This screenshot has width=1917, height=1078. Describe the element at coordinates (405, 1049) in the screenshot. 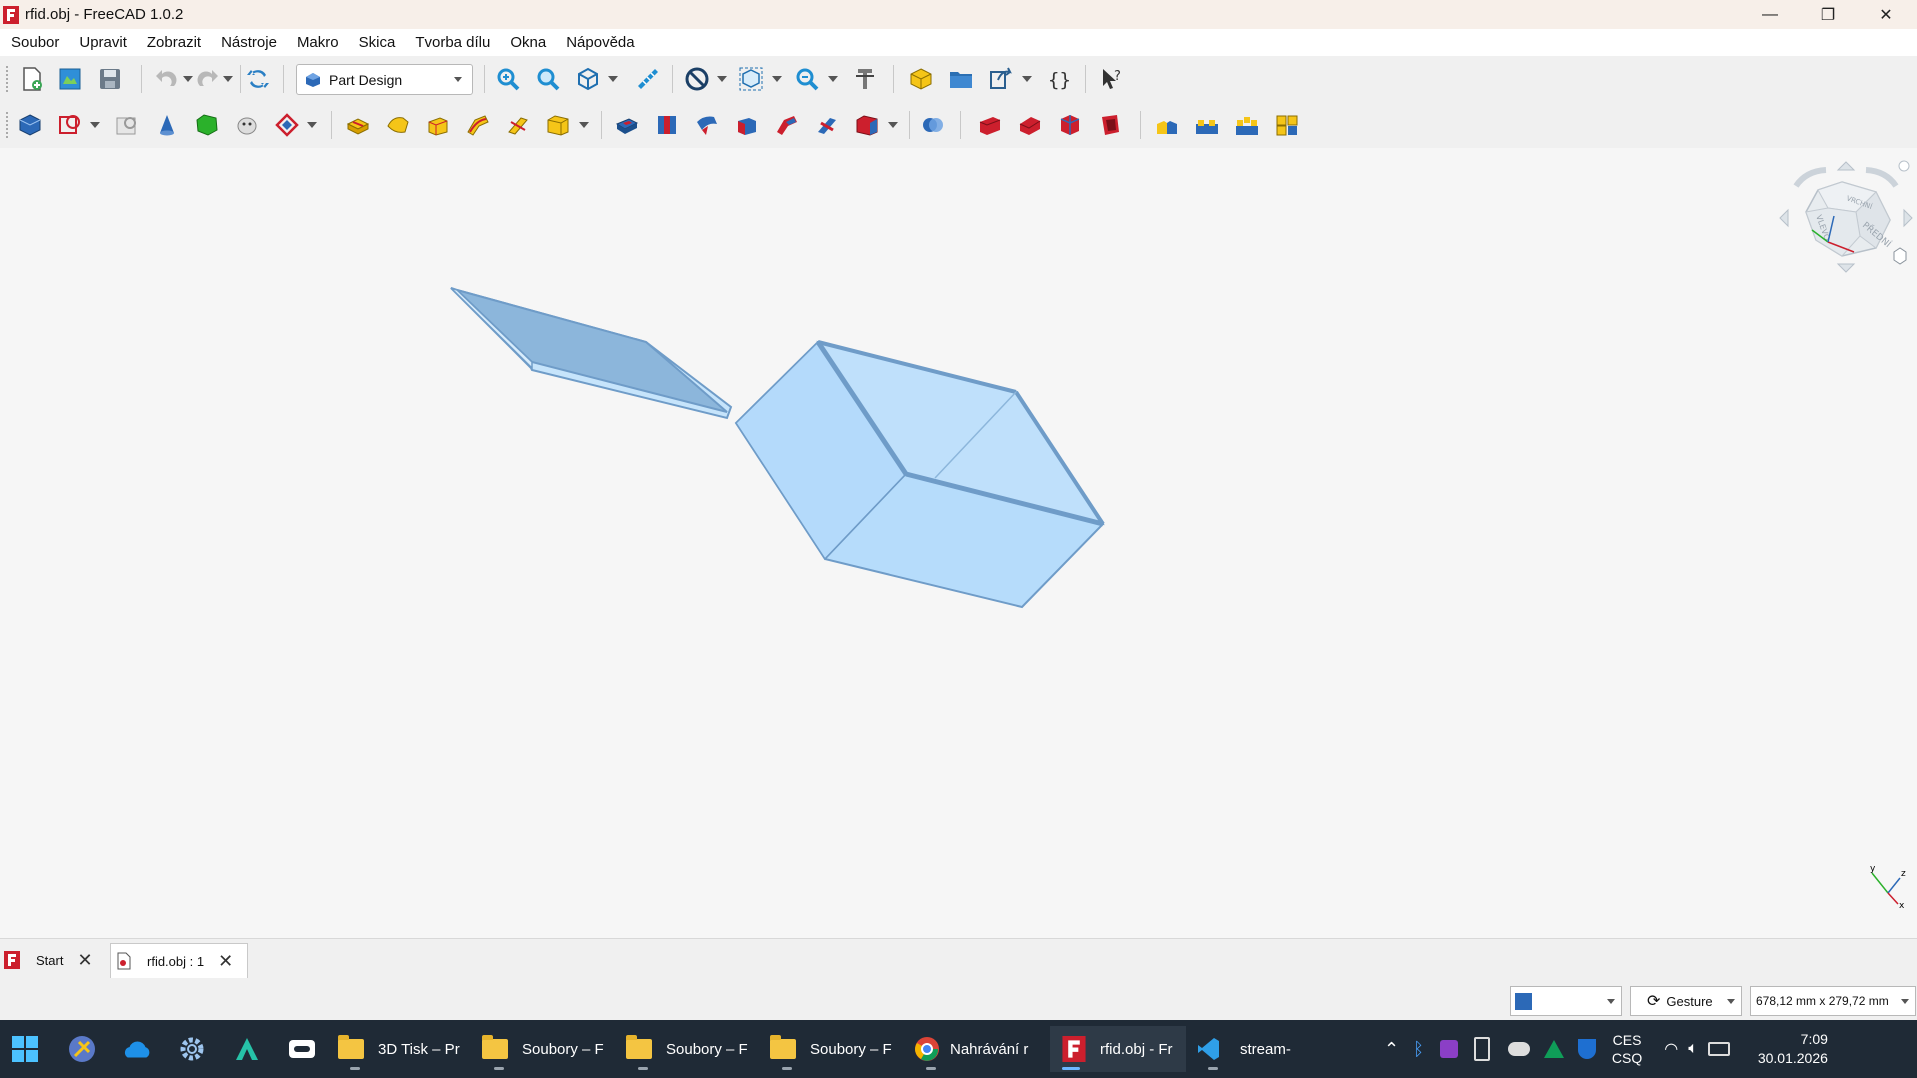

I see `taskbar-window-3d-tisk: 3D Tisk – Pr` at that location.